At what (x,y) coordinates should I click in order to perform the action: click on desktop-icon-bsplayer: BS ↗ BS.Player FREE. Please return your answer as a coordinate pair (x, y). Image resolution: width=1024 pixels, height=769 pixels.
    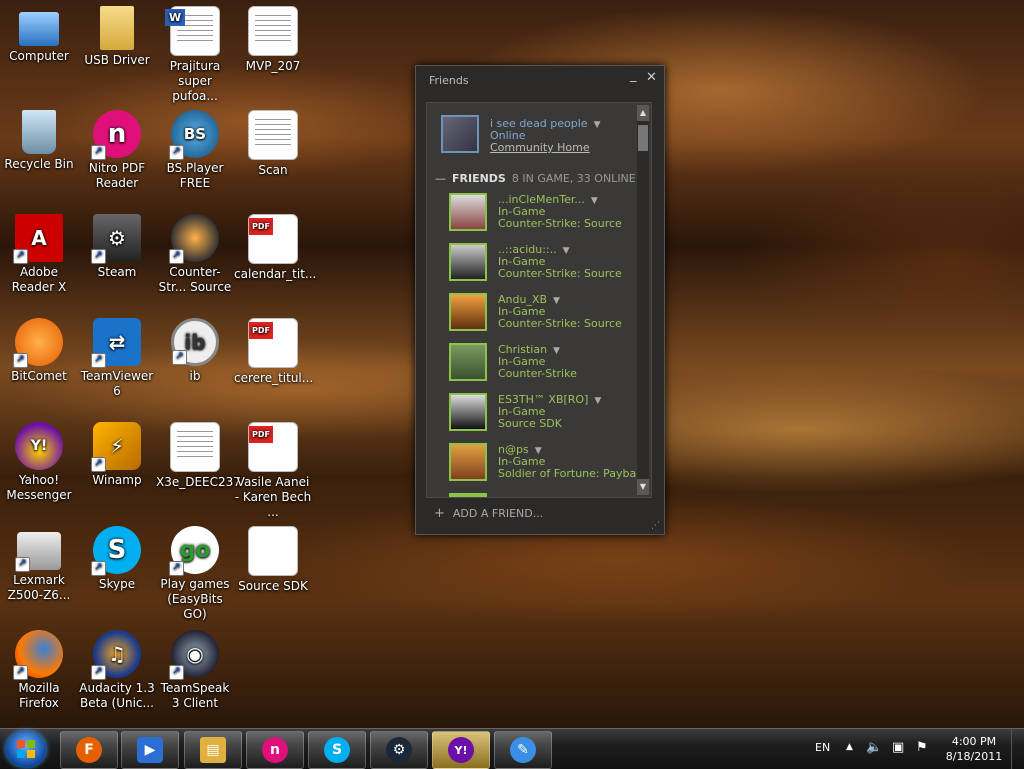
    Looking at the image, I should click on (195, 150).